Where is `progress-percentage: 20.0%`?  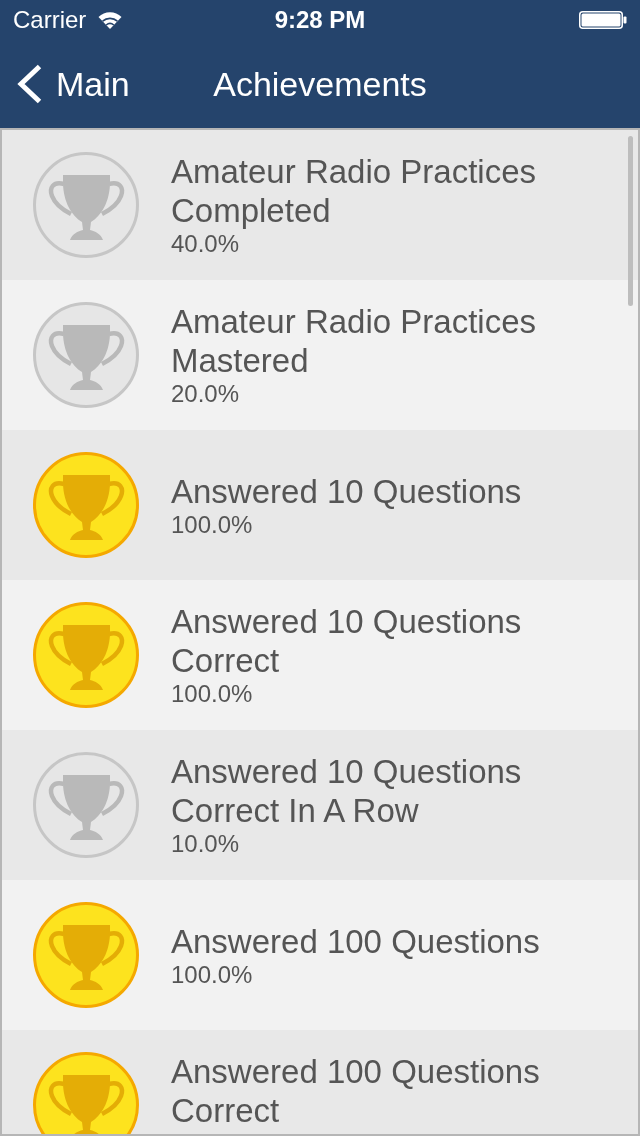 progress-percentage: 20.0% is located at coordinates (205, 394).